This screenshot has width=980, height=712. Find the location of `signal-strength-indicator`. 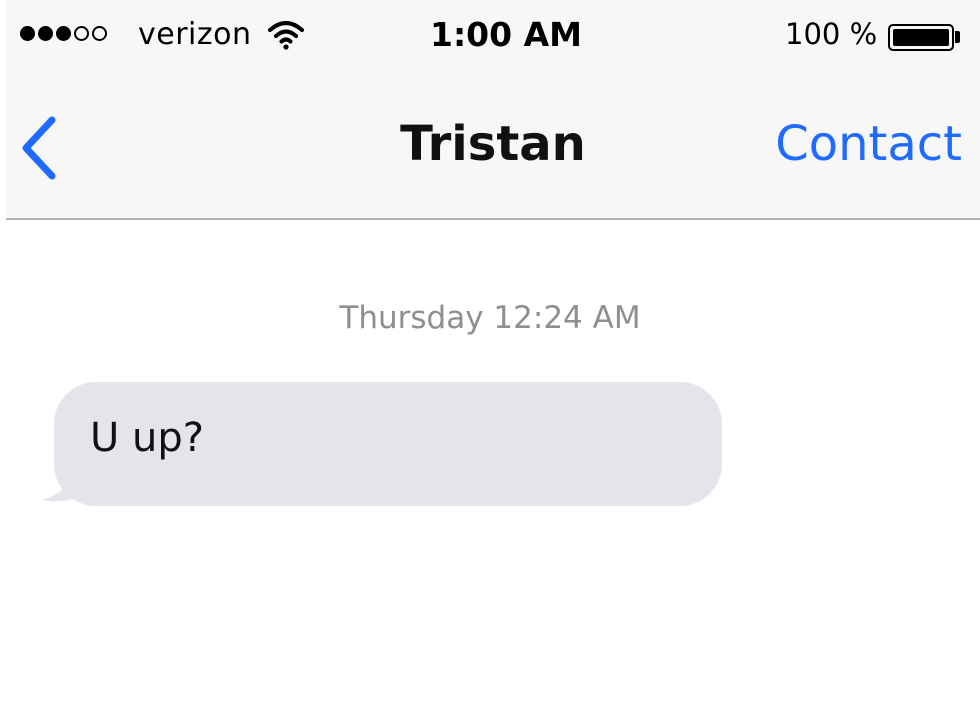

signal-strength-indicator is located at coordinates (63, 33).